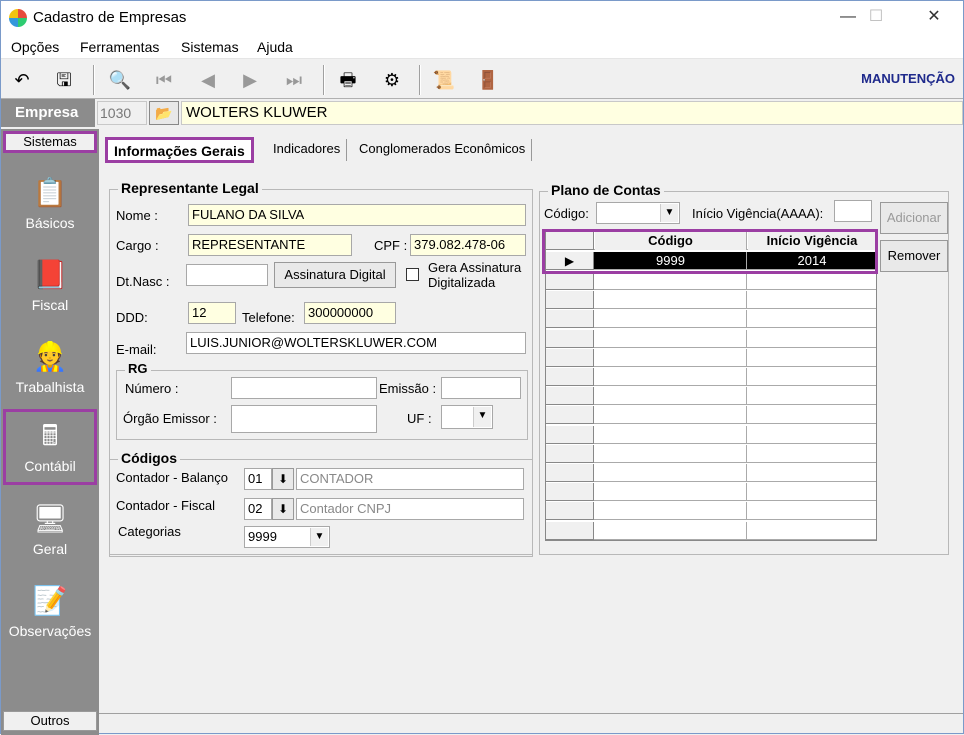  Describe the element at coordinates (304, 388) in the screenshot. I see `numero-field` at that location.